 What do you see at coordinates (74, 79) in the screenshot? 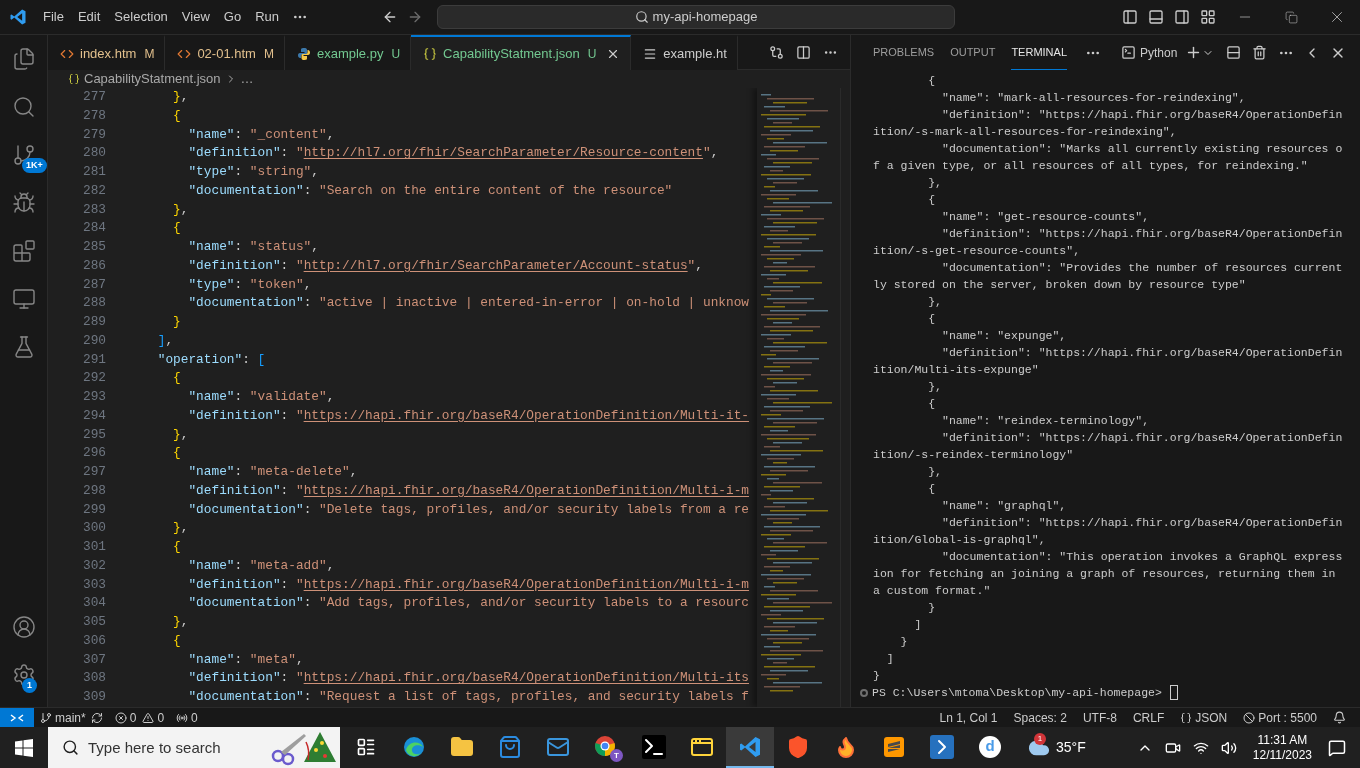
I see `braces-icon` at bounding box center [74, 79].